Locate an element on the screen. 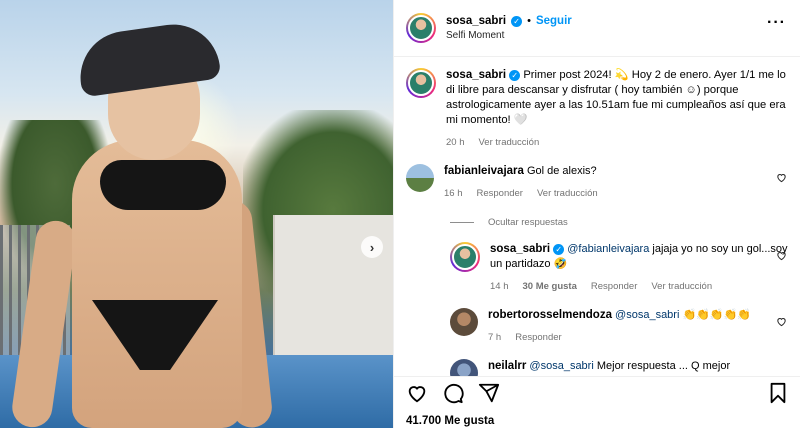 This screenshot has height=428, width=800. chevron-right-icon: › is located at coordinates (372, 247).